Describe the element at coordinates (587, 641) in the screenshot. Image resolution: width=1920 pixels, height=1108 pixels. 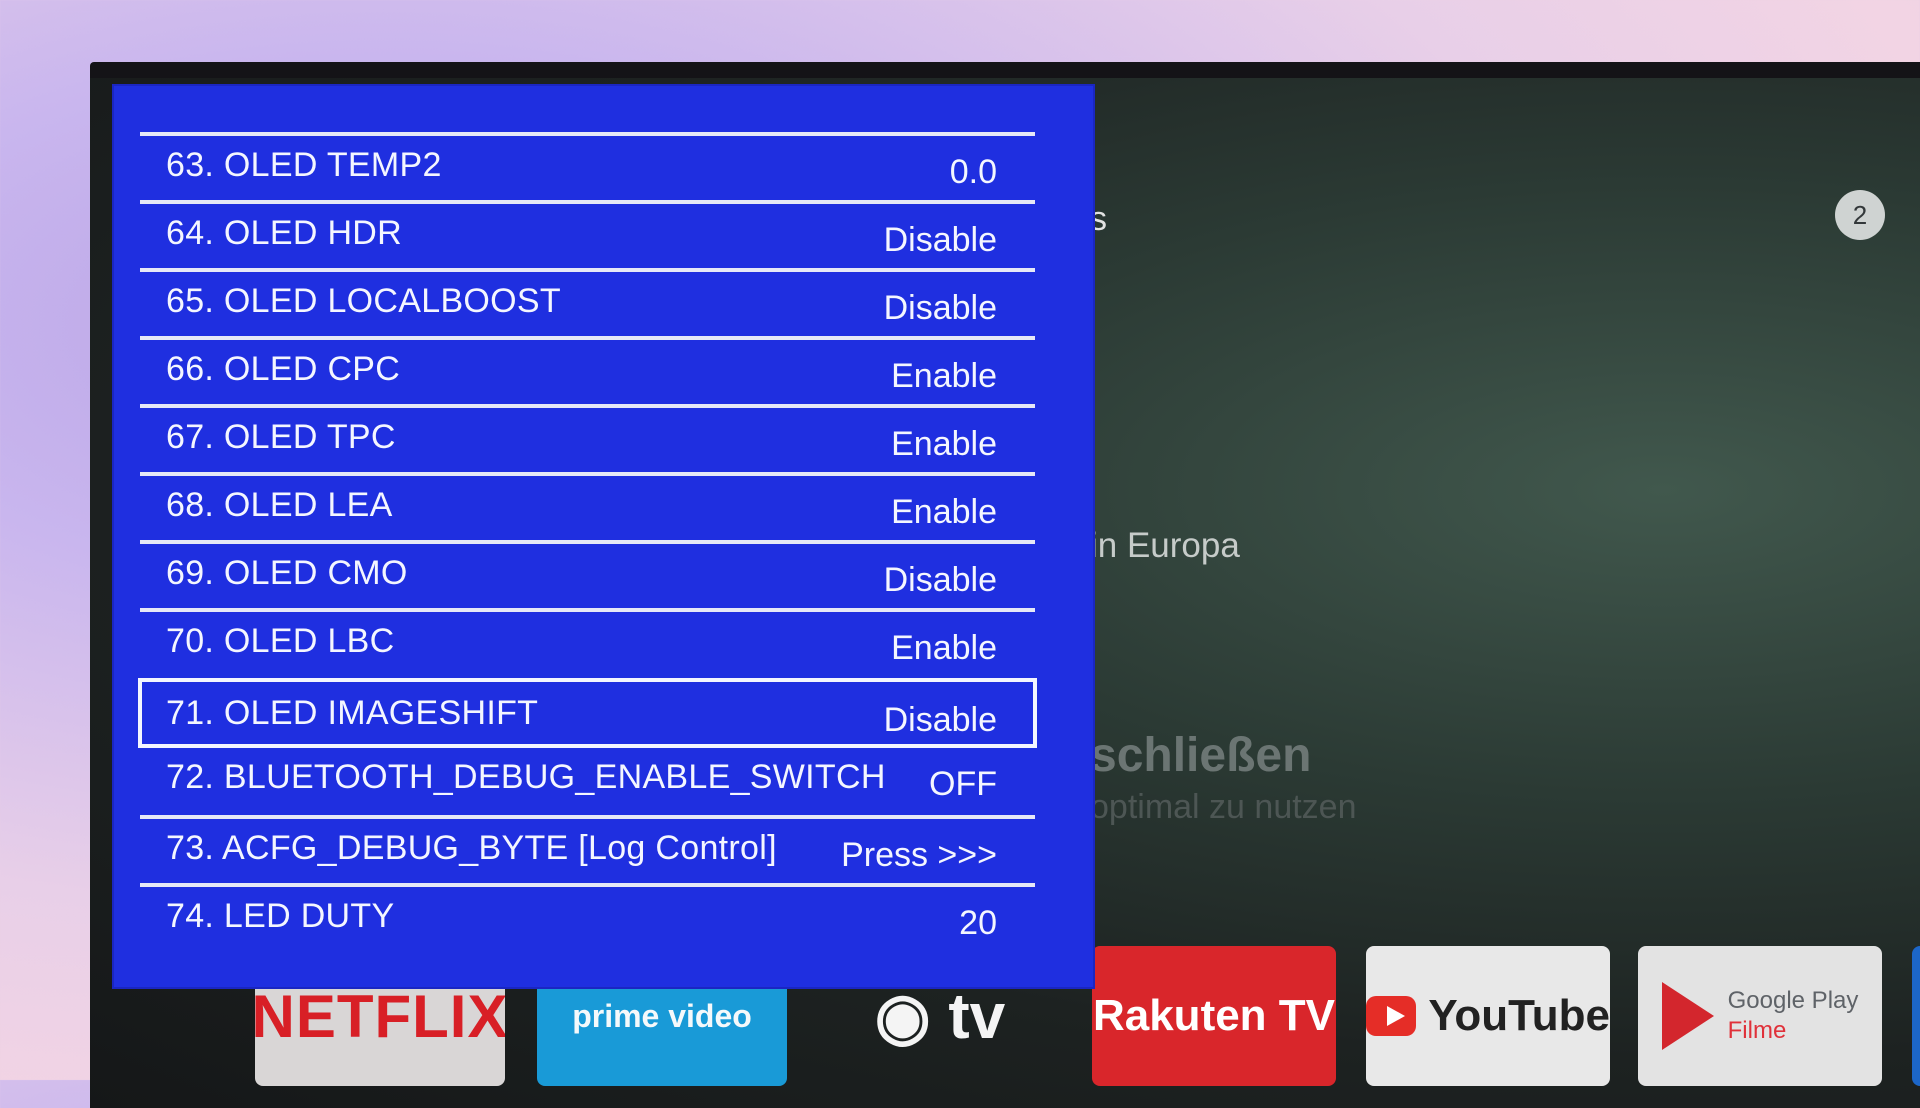
I see `menu-row-oled-lbc: 70. OLED LBC Enable` at that location.